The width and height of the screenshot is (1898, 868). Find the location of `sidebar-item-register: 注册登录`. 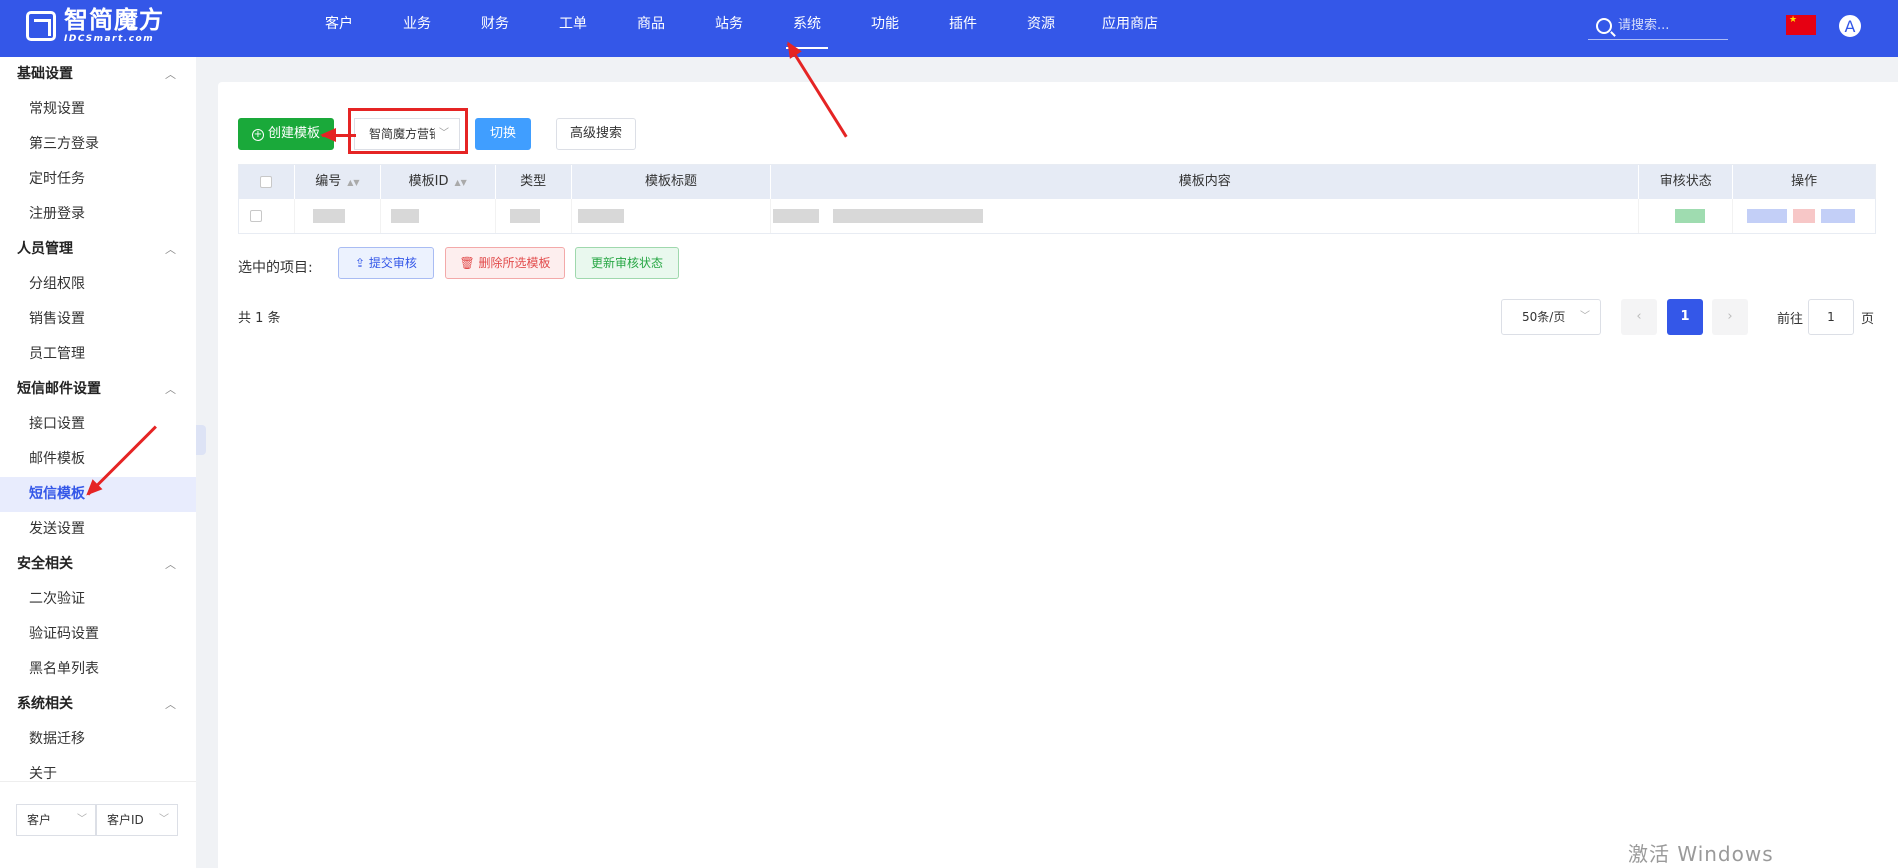

sidebar-item-register: 注册登录 is located at coordinates (98, 214).